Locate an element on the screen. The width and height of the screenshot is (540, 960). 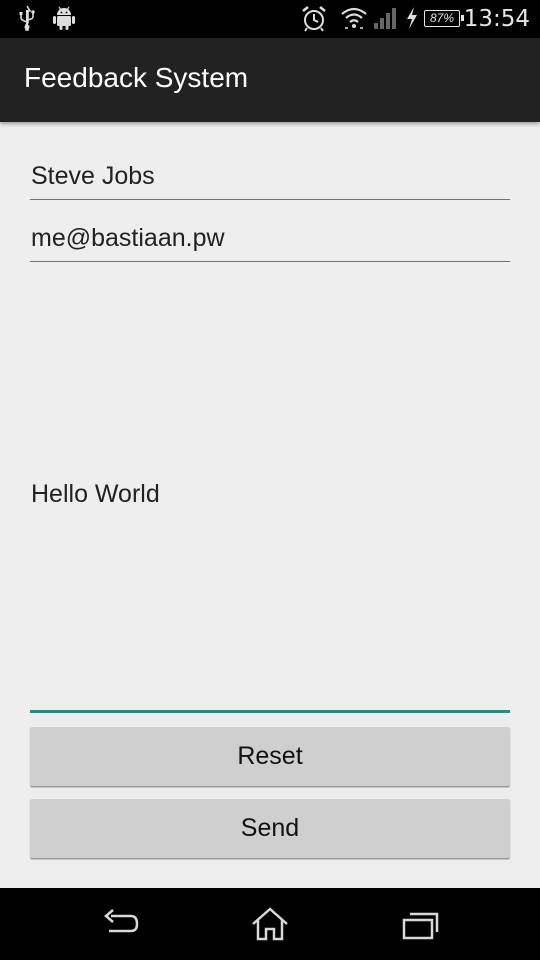
navigation-bar is located at coordinates (270, 924).